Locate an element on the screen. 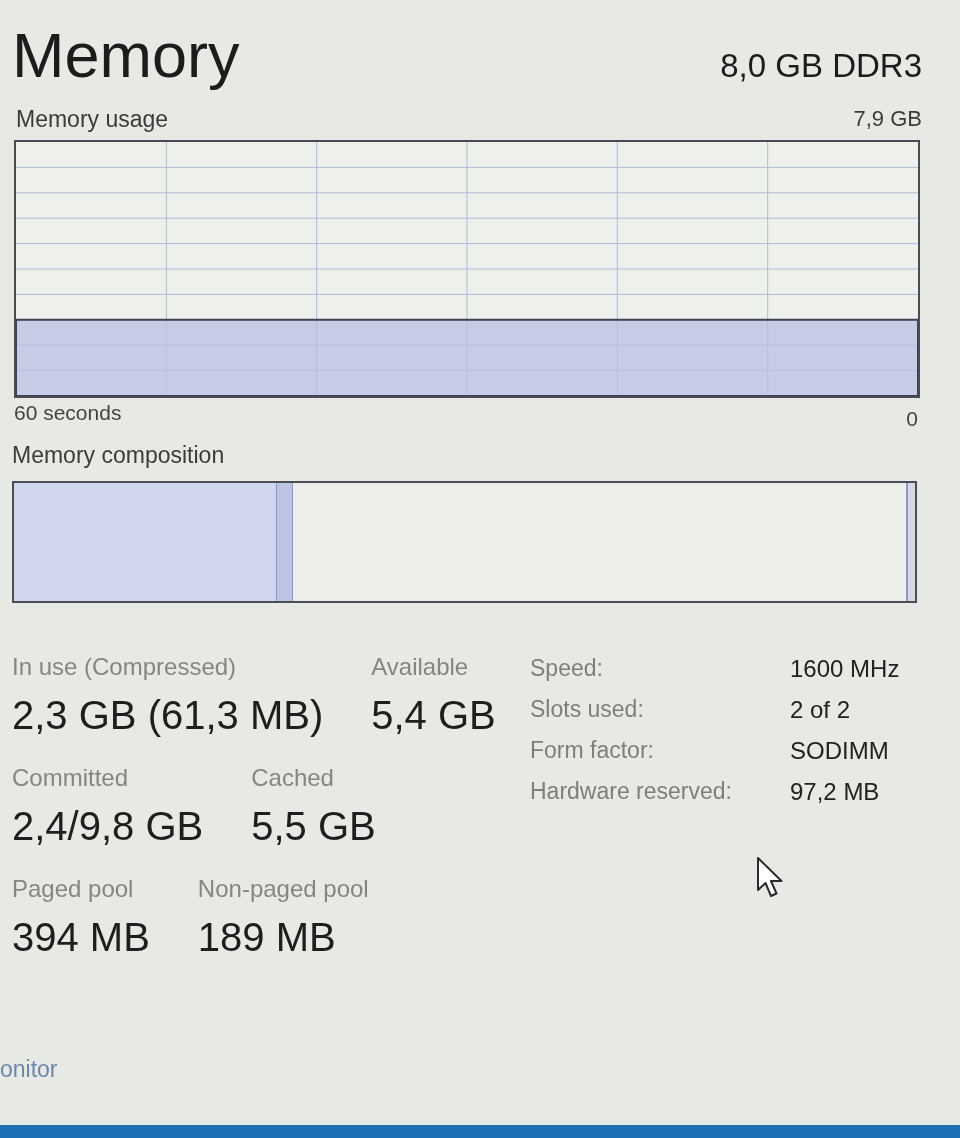 The width and height of the screenshot is (960, 1138). stat-value: 394 MB is located at coordinates (81, 937).